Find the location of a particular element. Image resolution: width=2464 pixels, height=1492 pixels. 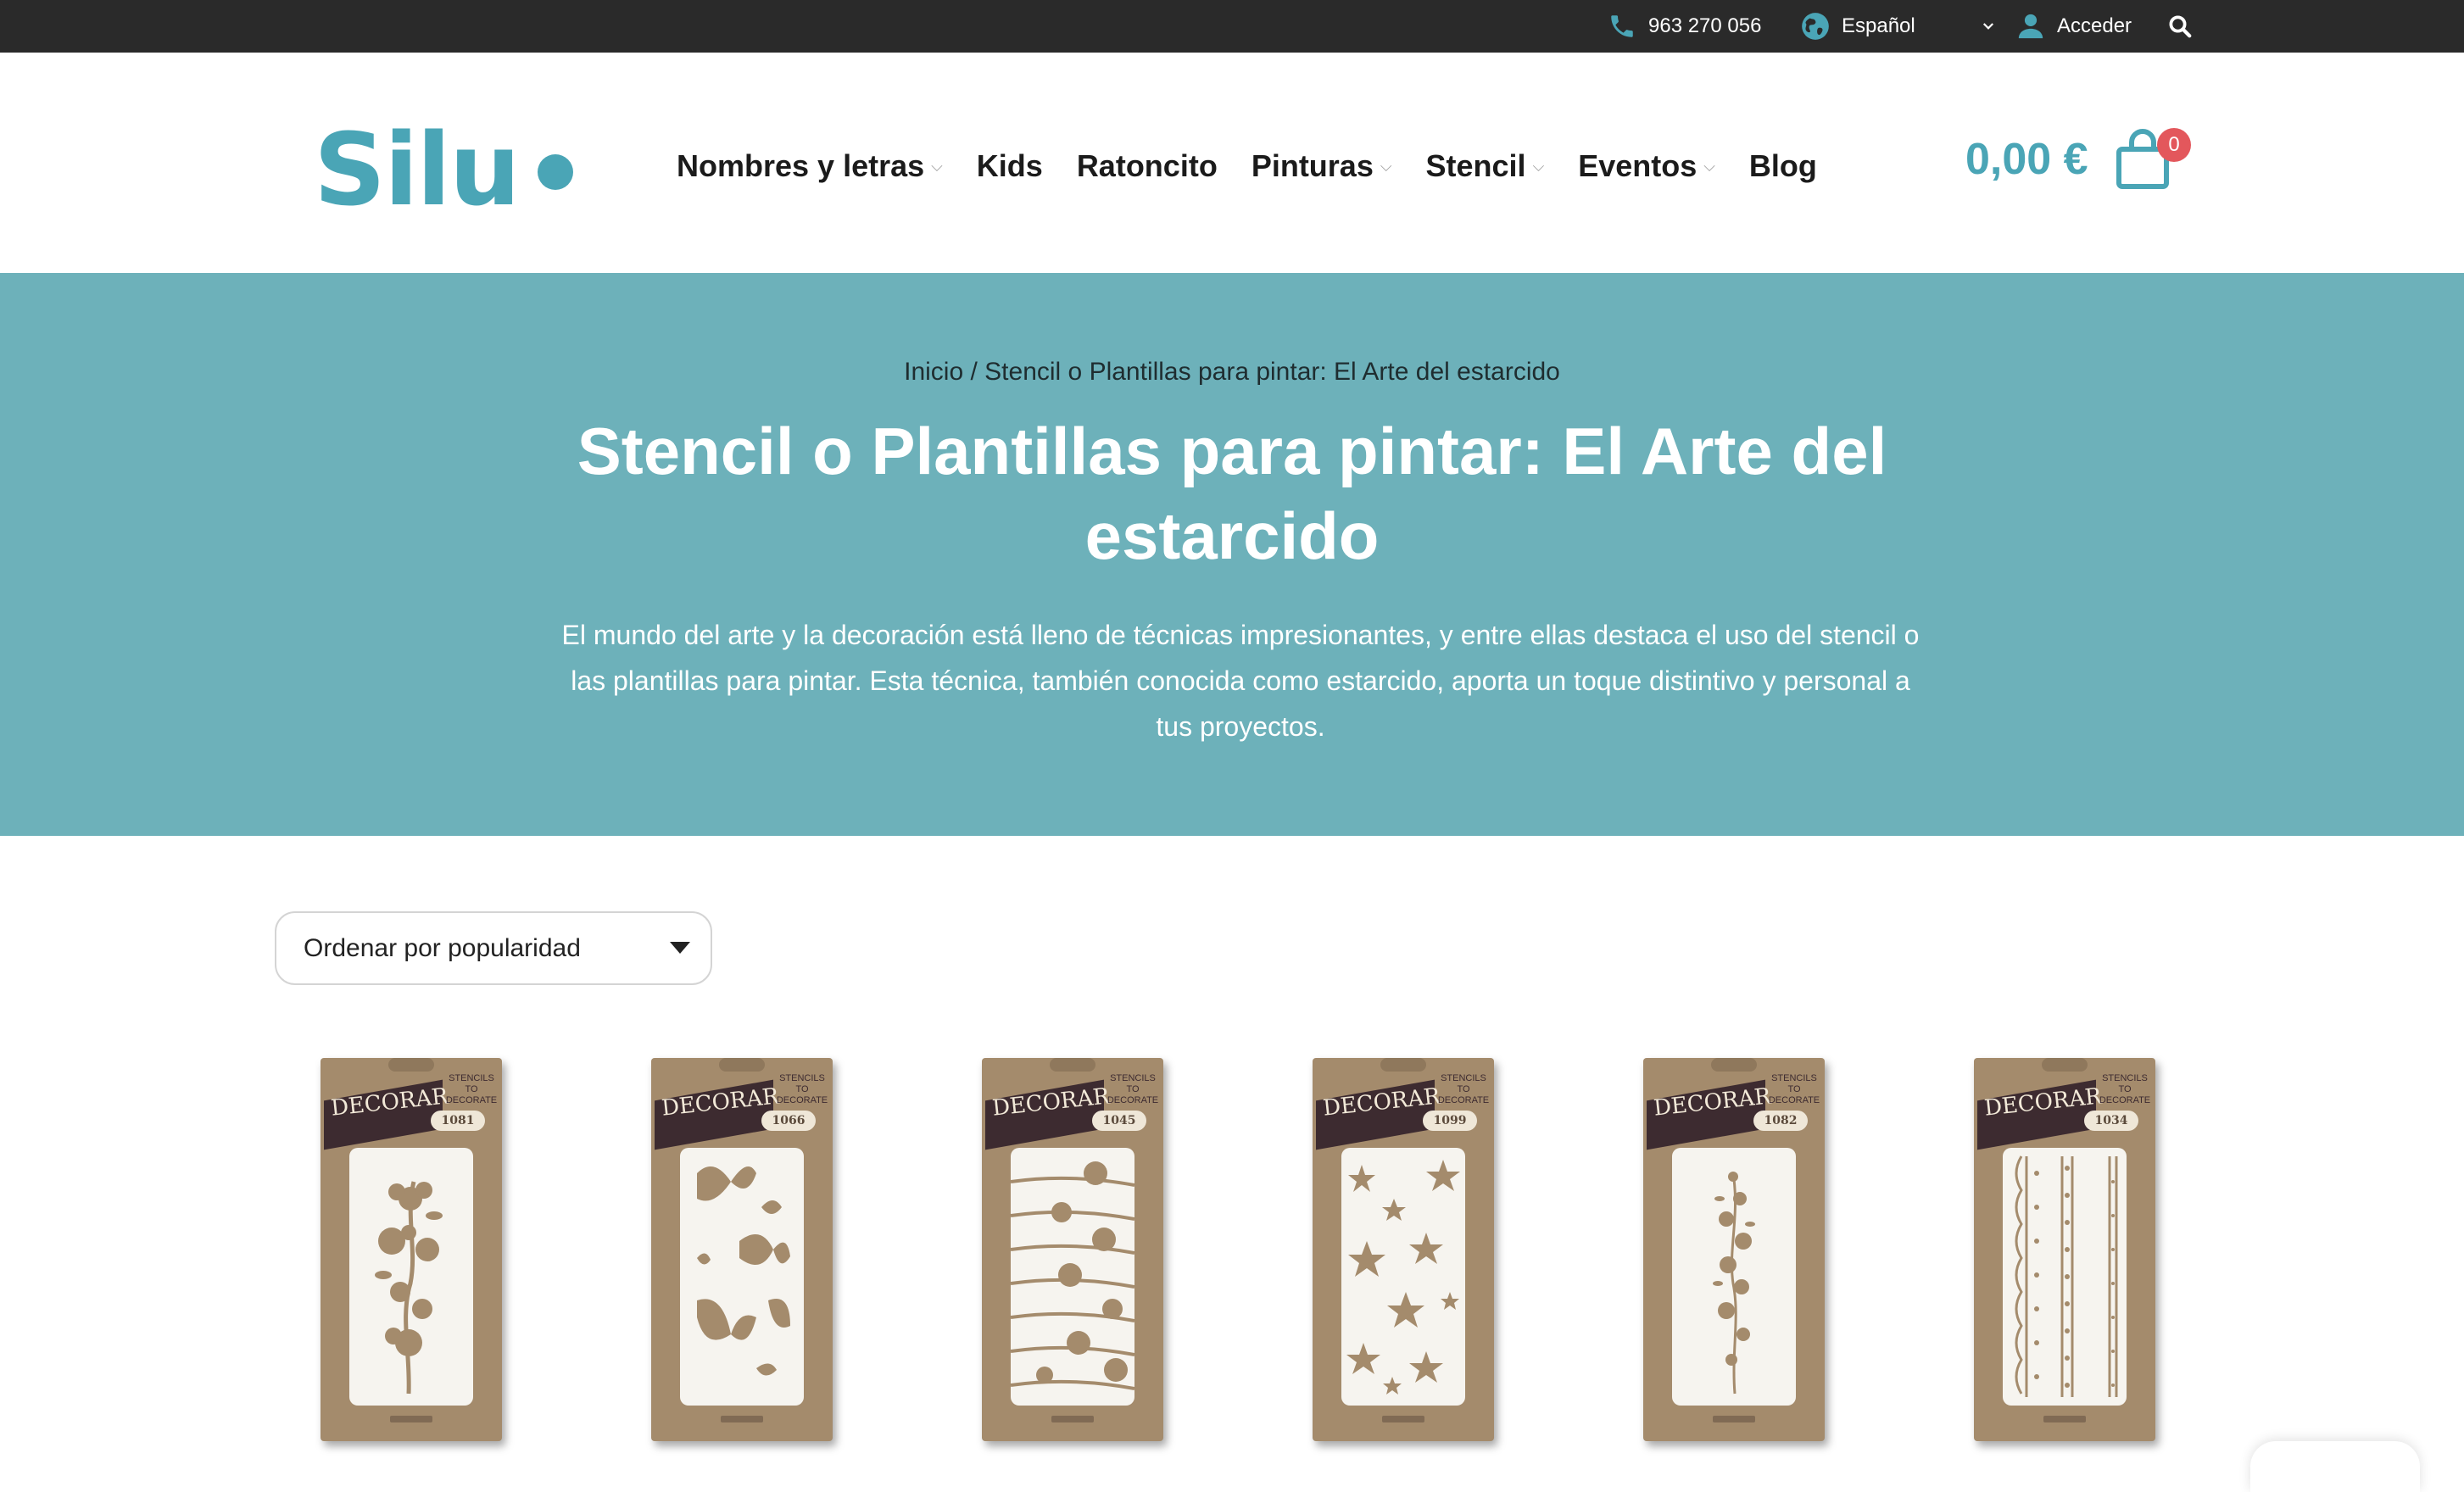

nav-item-pinturas: Pinturas ⌵ is located at coordinates (1322, 166).